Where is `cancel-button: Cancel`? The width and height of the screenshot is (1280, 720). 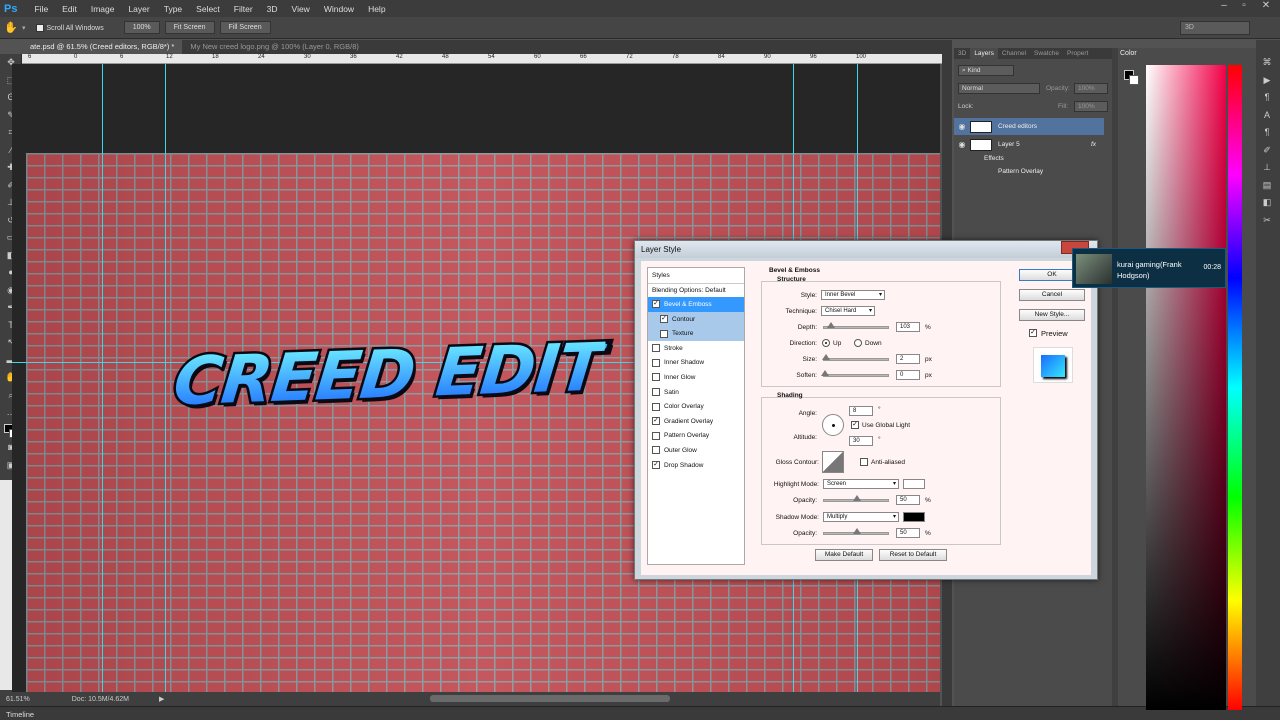 cancel-button: Cancel is located at coordinates (1052, 295).